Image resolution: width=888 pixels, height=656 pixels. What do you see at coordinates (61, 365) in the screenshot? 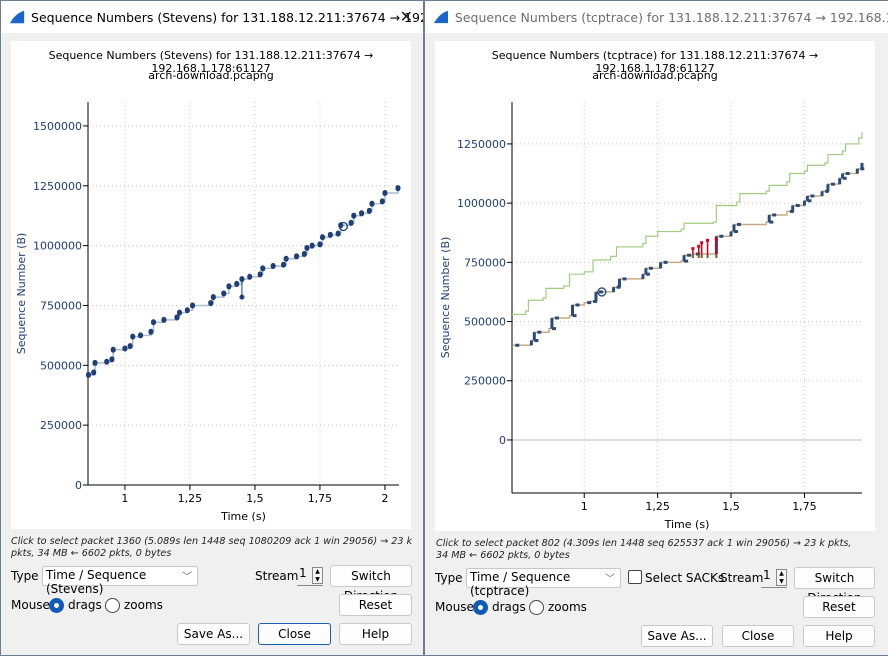
I see `y-tick-label: 500000` at bounding box center [61, 365].